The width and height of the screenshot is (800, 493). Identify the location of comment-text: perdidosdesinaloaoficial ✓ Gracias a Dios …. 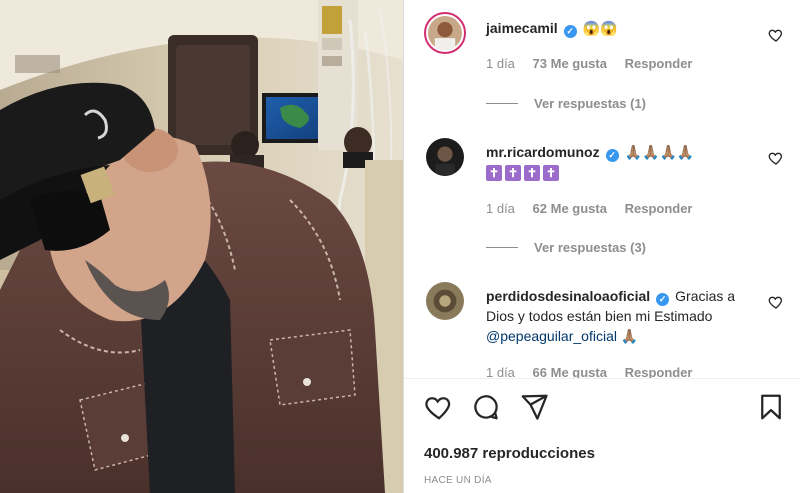
(621, 316).